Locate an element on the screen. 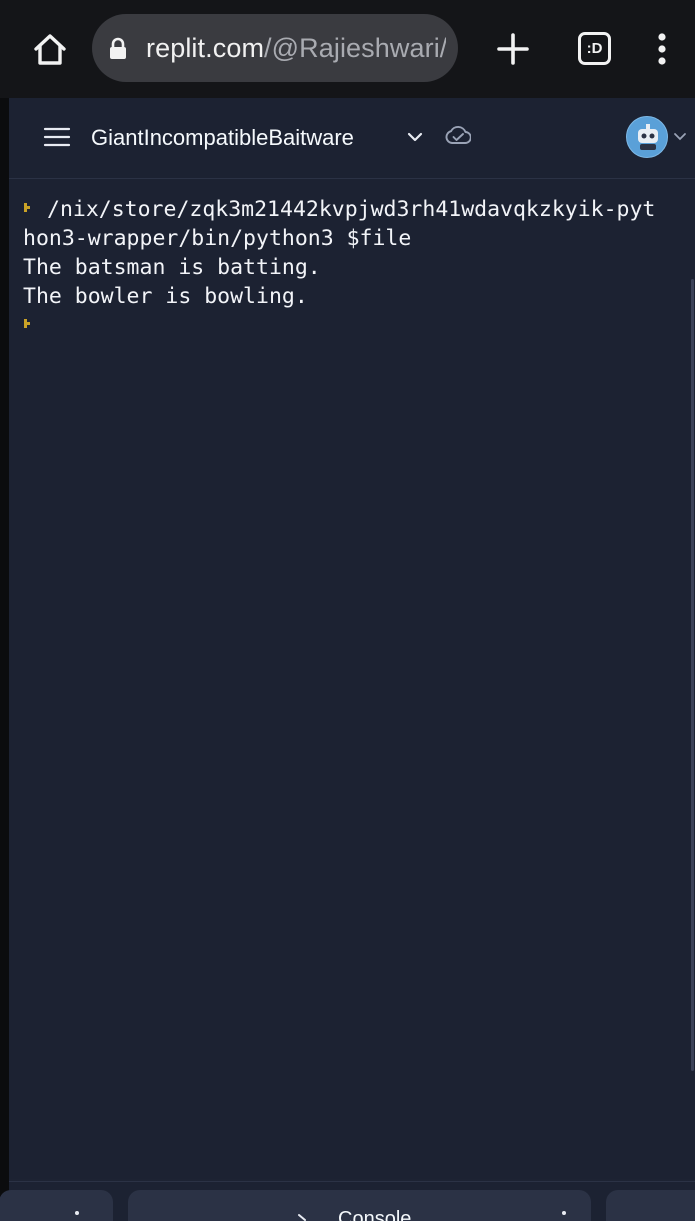 Image resolution: width=695 pixels, height=1221 pixels. address-bar: replit.com/@Rajieshwari/G is located at coordinates (275, 48).